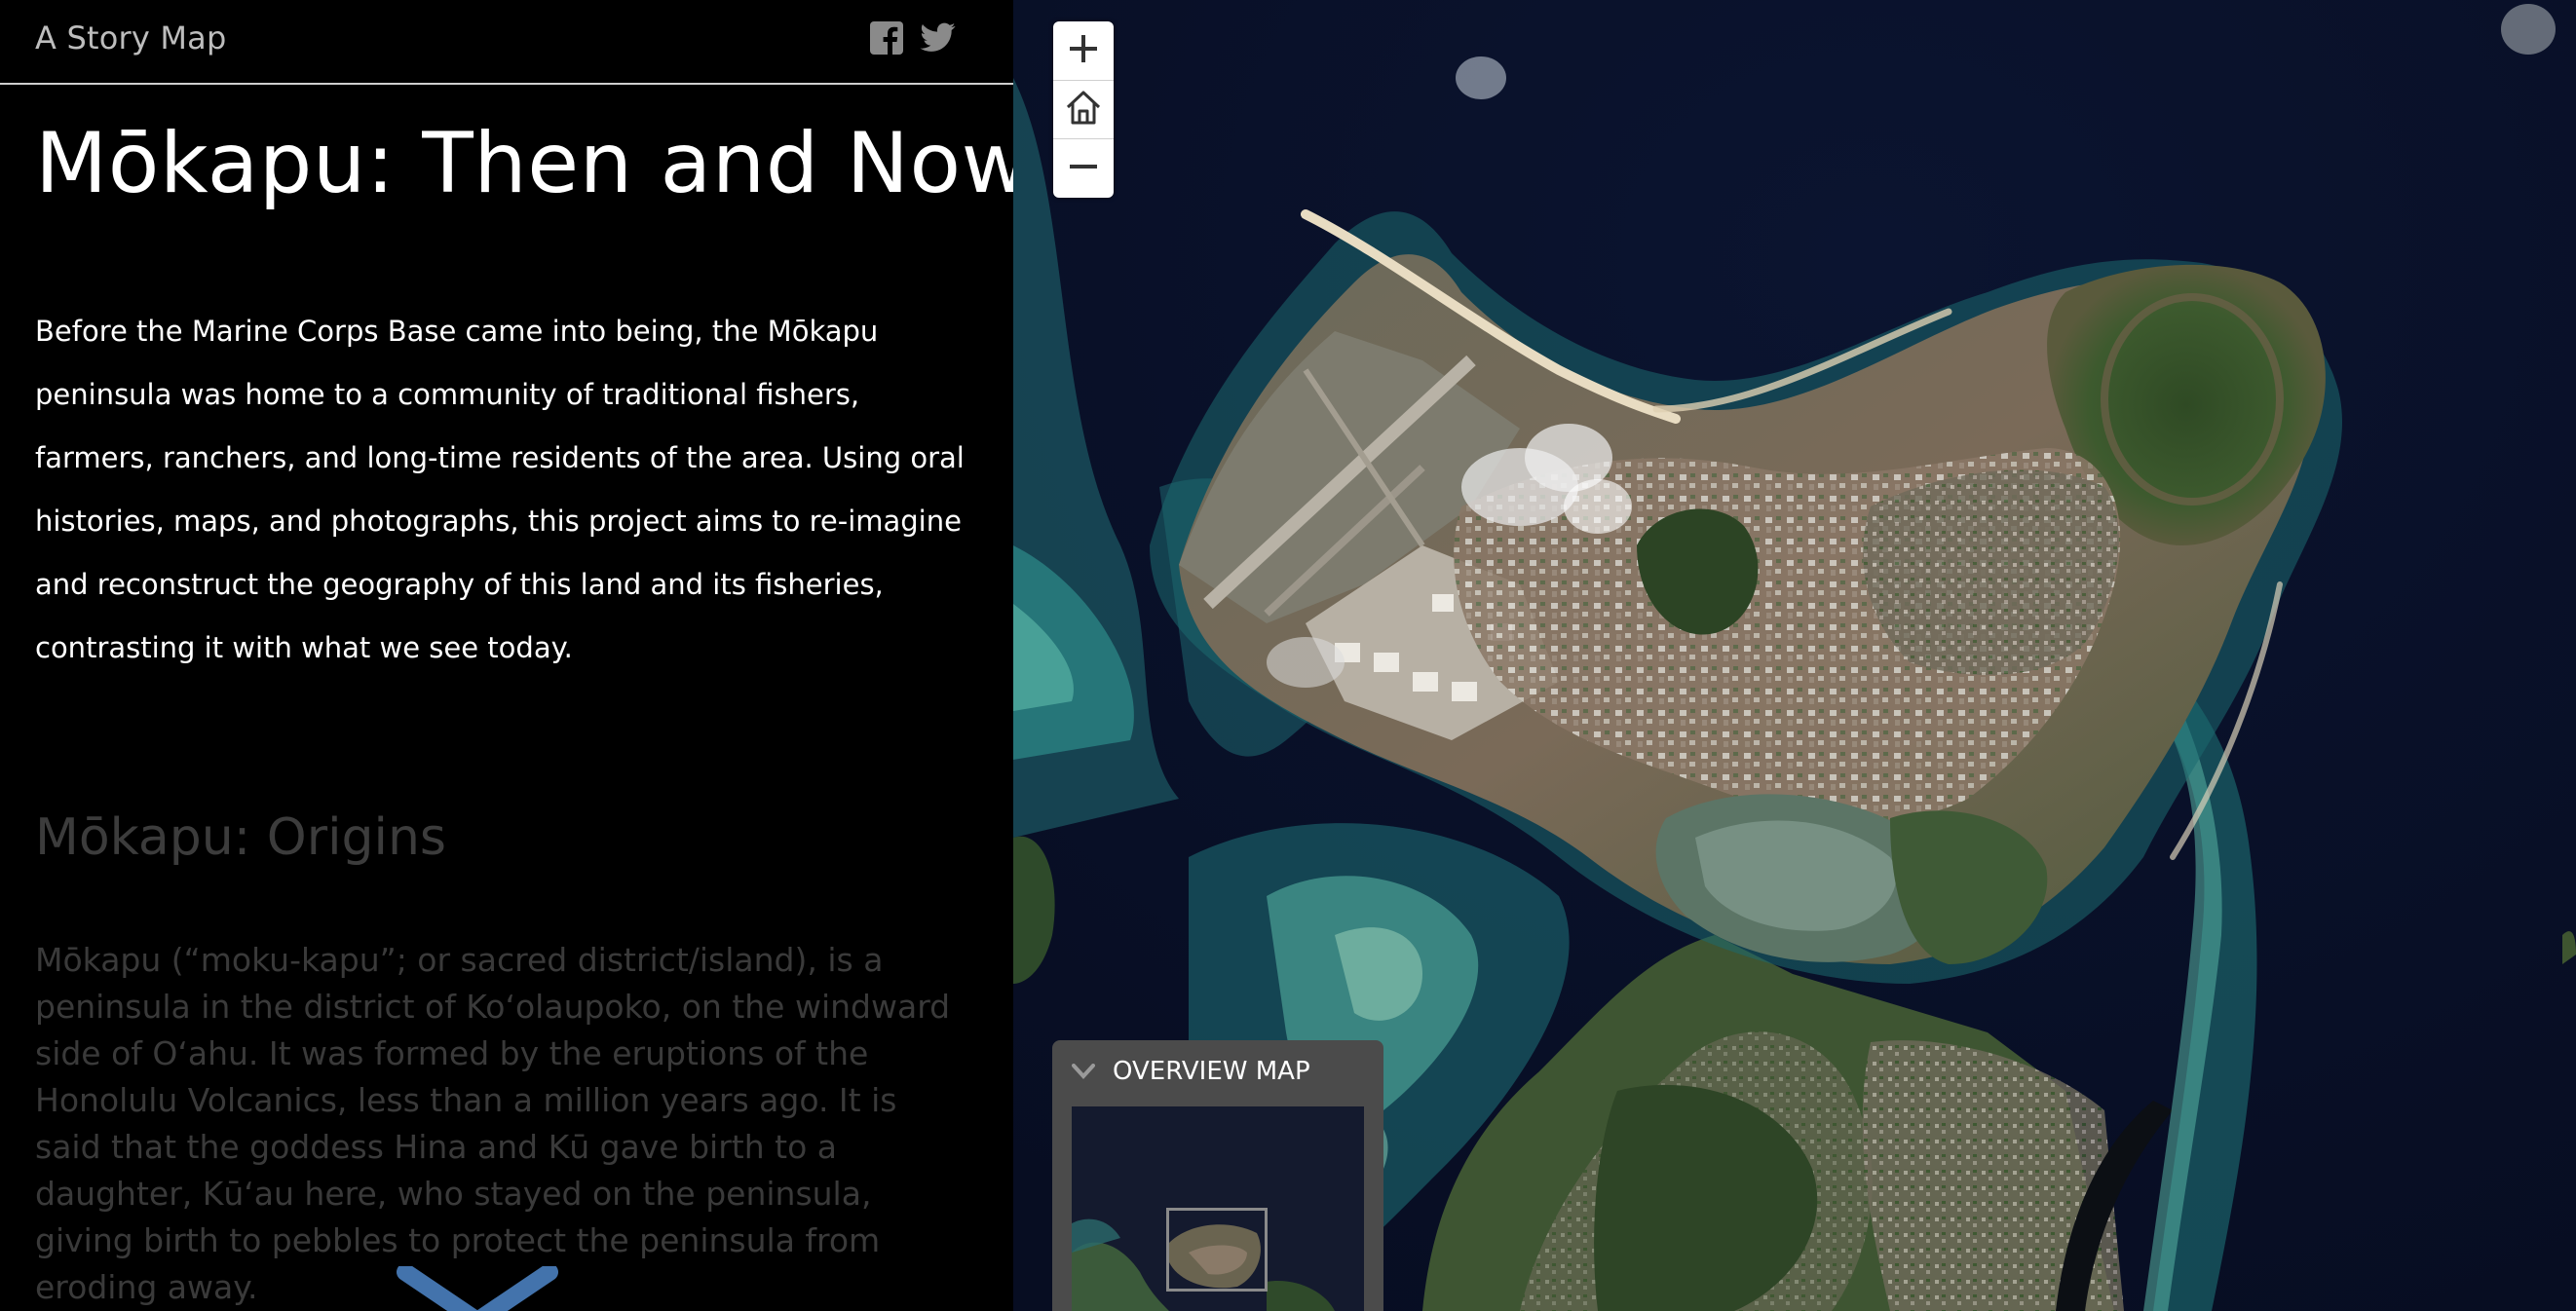  Describe the element at coordinates (886, 38) in the screenshot. I see `facebook-icon` at that location.